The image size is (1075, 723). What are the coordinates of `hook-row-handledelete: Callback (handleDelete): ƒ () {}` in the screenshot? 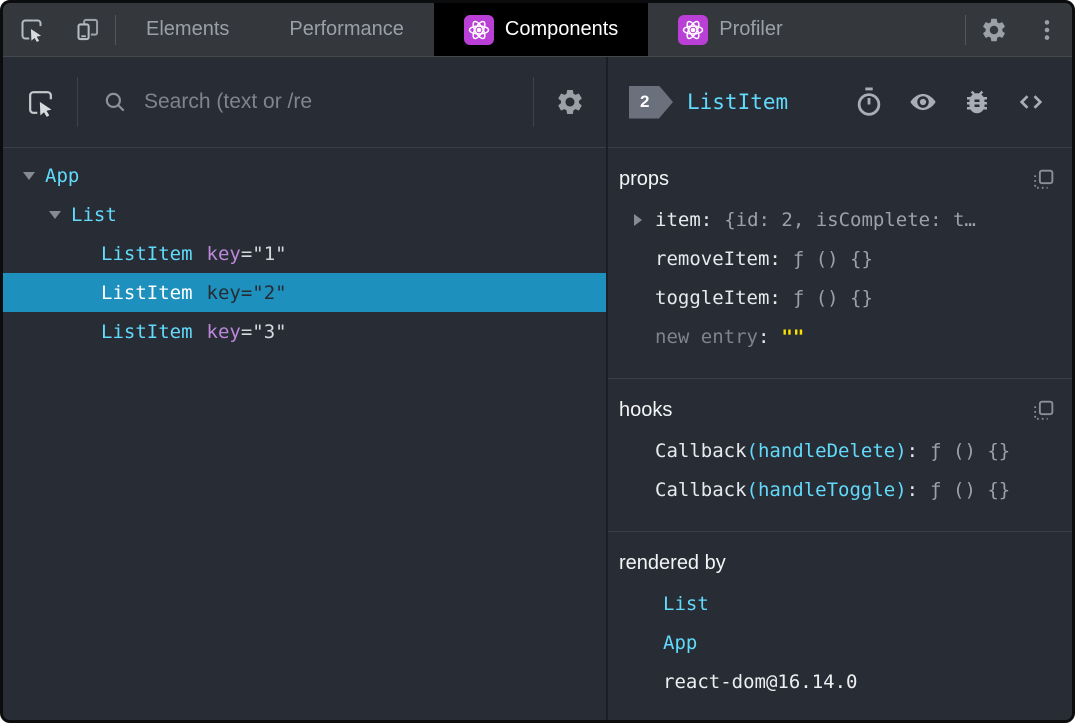 It's located at (840, 450).